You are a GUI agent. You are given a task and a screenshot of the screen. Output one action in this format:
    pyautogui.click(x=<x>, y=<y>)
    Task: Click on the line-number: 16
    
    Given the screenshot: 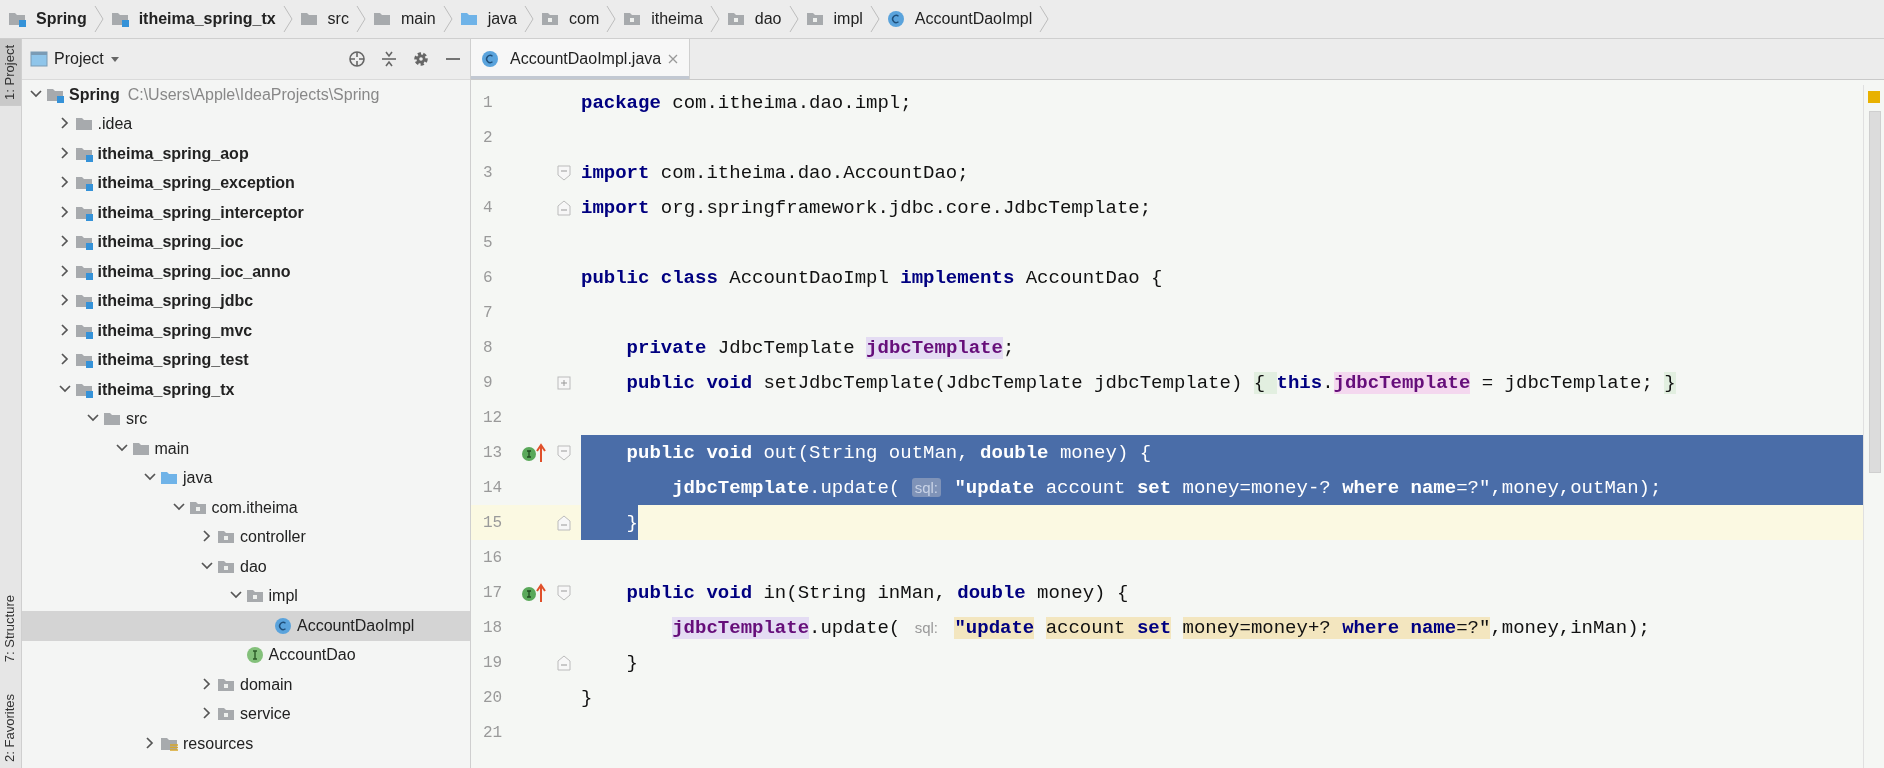 What is the action you would take?
    pyautogui.click(x=493, y=557)
    